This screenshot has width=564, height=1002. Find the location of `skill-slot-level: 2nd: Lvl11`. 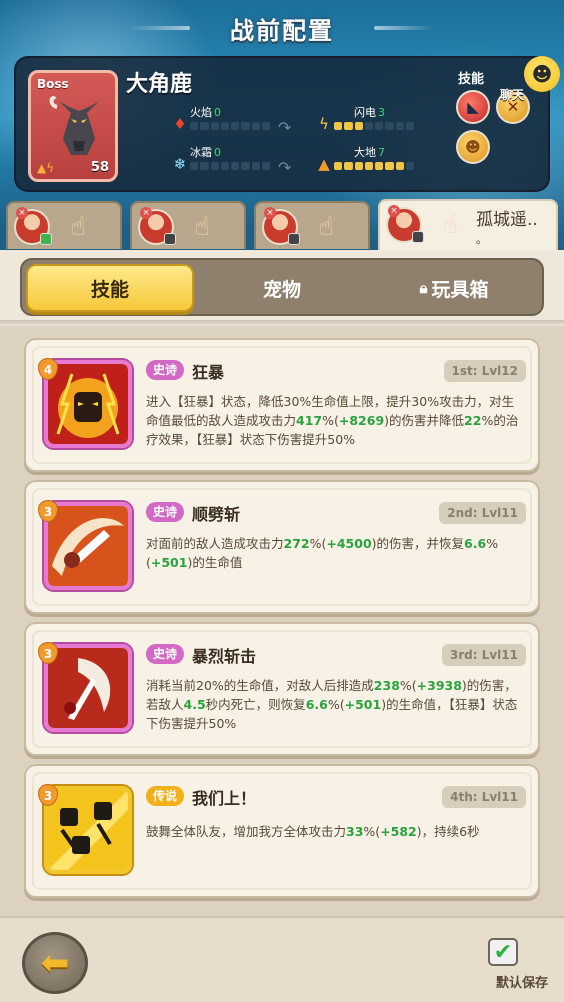

skill-slot-level: 2nd: Lvl11 is located at coordinates (482, 513).